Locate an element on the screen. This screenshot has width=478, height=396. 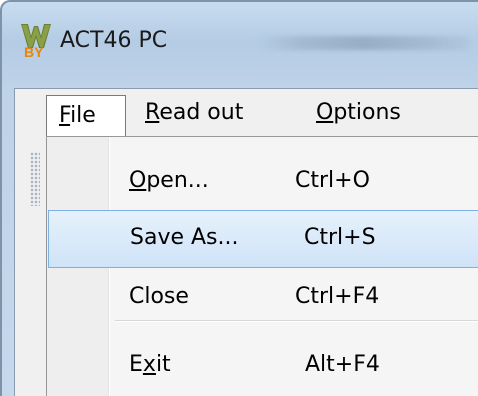
menu-item-close: Close Ctrl+F4 is located at coordinates (262, 299).